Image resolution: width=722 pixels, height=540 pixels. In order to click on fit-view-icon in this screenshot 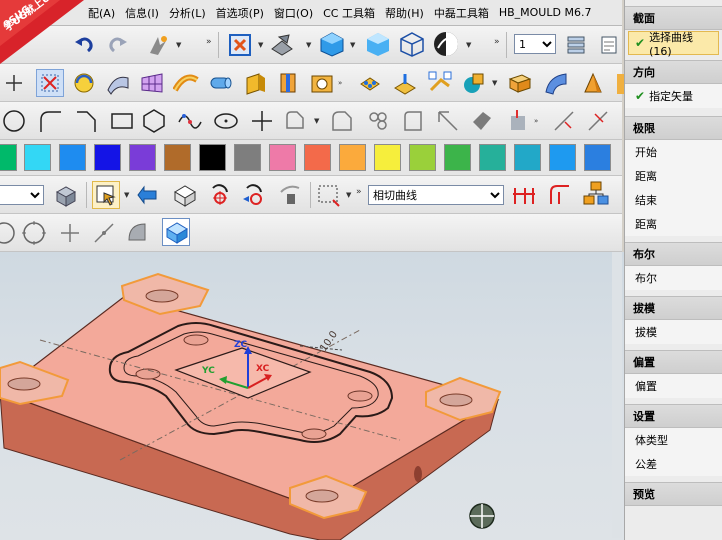, I will do `click(240, 45)`.